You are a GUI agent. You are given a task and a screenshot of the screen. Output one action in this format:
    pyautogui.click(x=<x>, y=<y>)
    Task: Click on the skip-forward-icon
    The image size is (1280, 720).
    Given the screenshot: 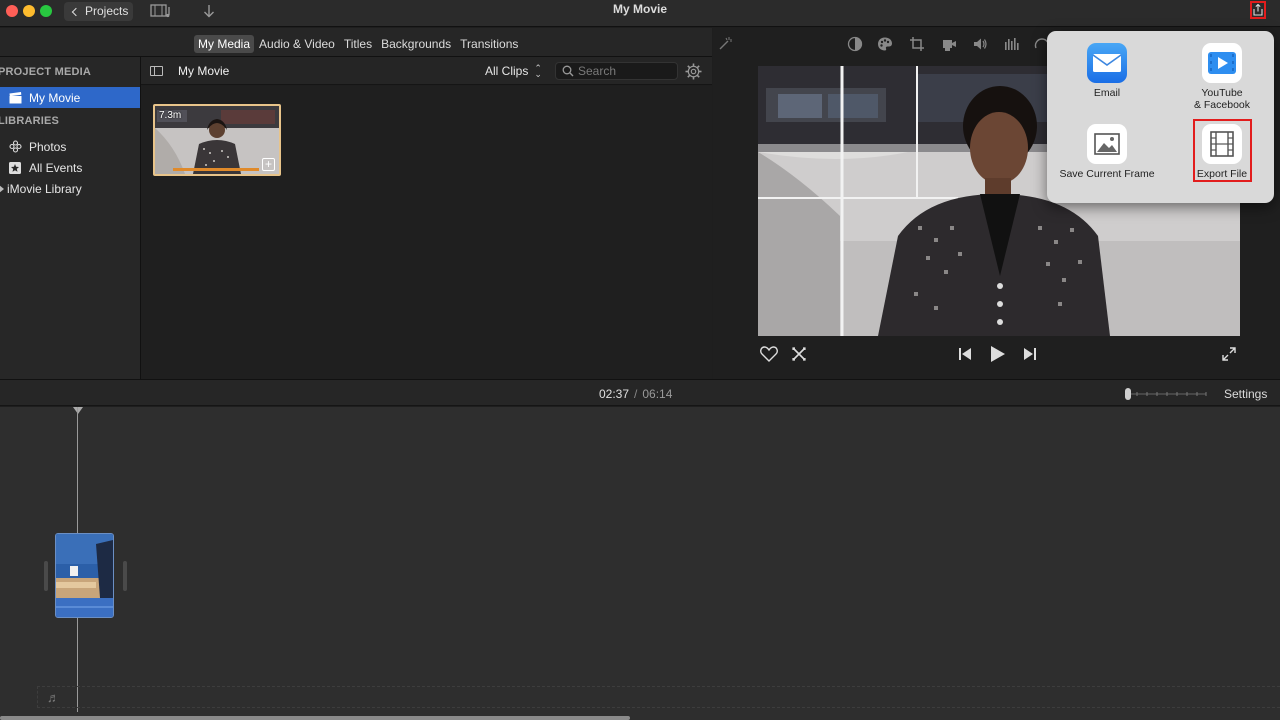 What is the action you would take?
    pyautogui.click(x=1030, y=354)
    